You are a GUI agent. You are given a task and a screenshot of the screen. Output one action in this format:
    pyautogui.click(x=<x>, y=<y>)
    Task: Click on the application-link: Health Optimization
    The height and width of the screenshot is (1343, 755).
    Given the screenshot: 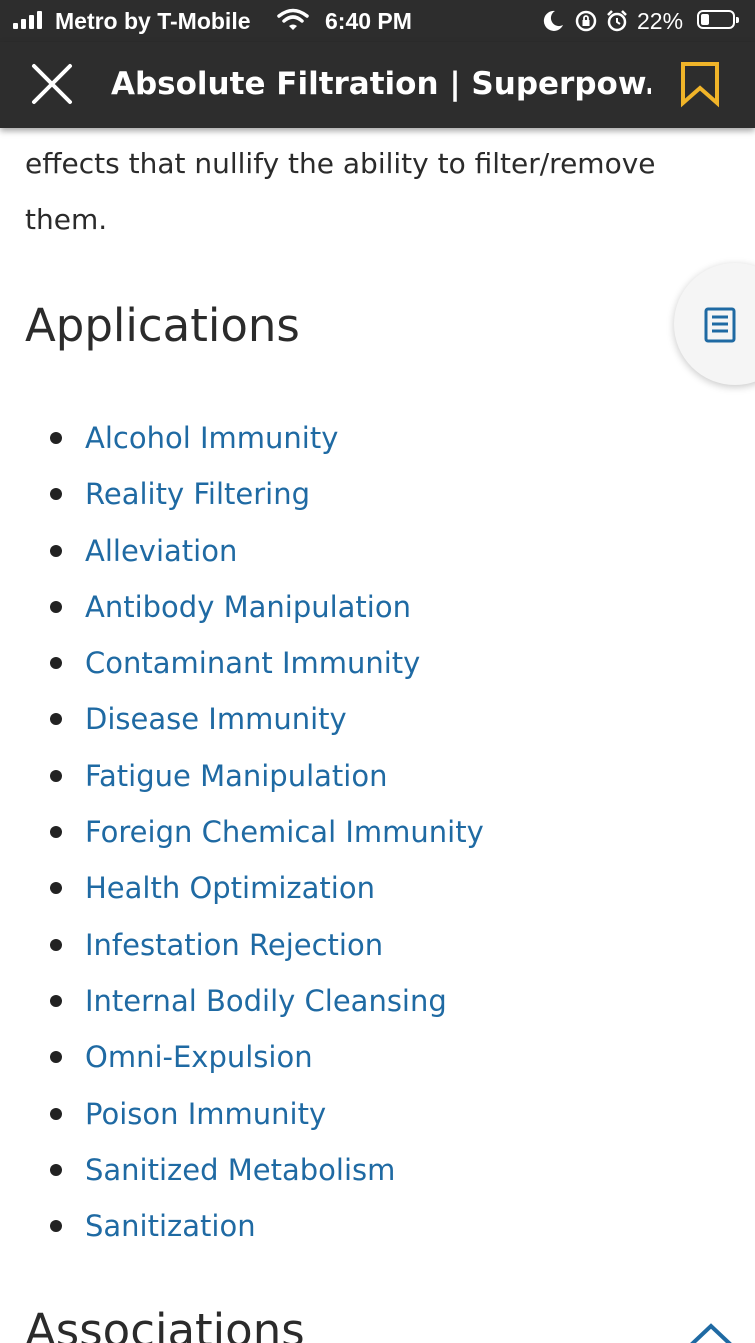 What is the action you would take?
    pyautogui.click(x=230, y=888)
    